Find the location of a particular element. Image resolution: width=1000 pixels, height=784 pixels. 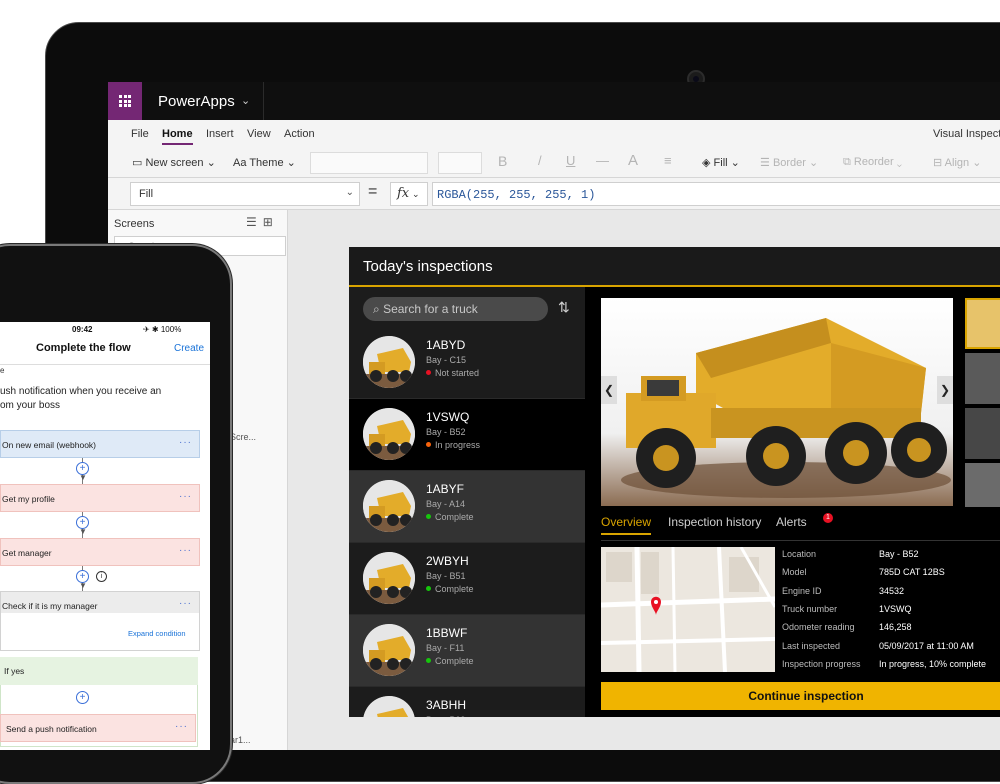

status-text: In progress is located at coordinates (458, 445).